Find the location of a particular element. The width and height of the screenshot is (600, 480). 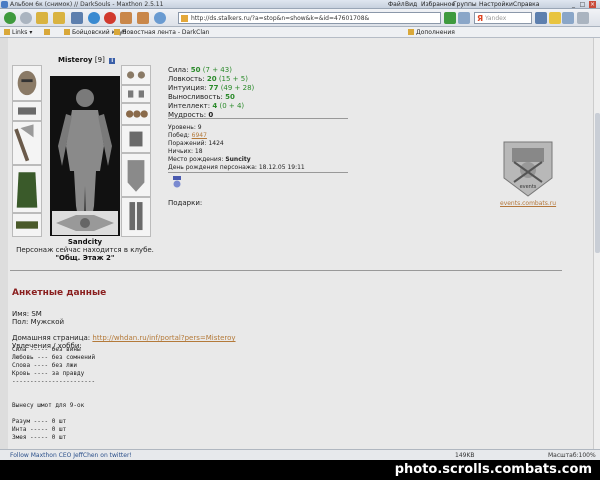

character-name: Misteroy [9] i is located at coordinates (87, 60).